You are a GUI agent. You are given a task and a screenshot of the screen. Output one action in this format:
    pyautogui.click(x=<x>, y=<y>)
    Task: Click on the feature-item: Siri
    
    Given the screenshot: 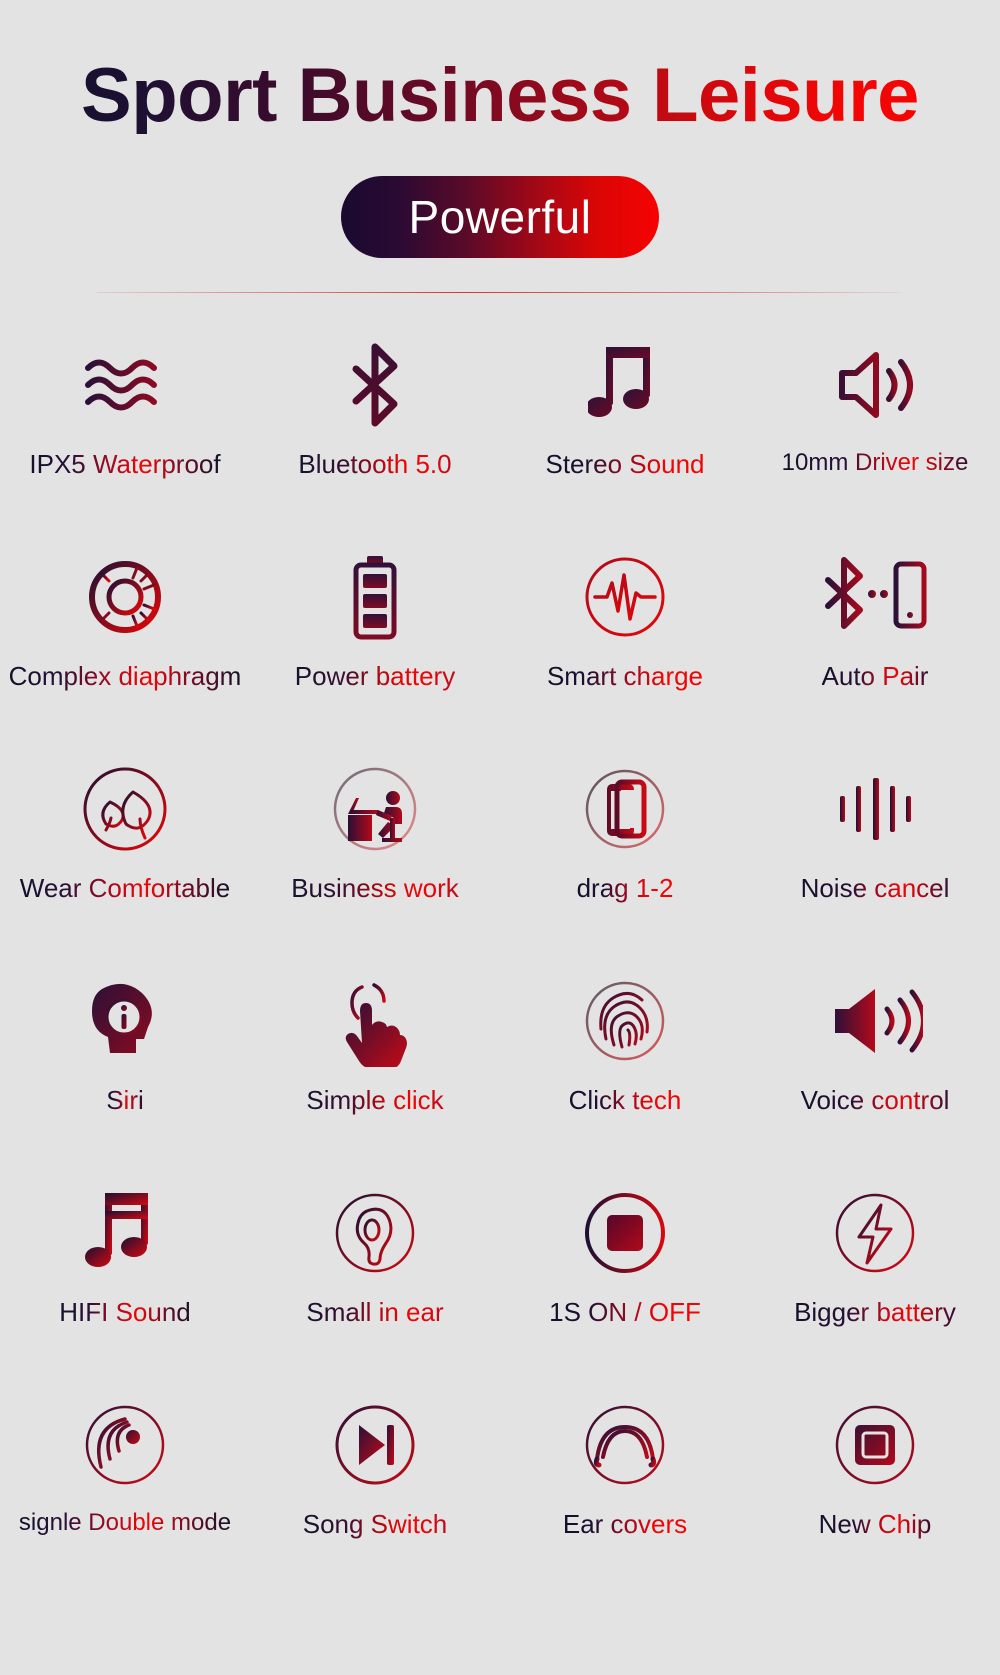 What is the action you would take?
    pyautogui.click(x=125, y=1061)
    